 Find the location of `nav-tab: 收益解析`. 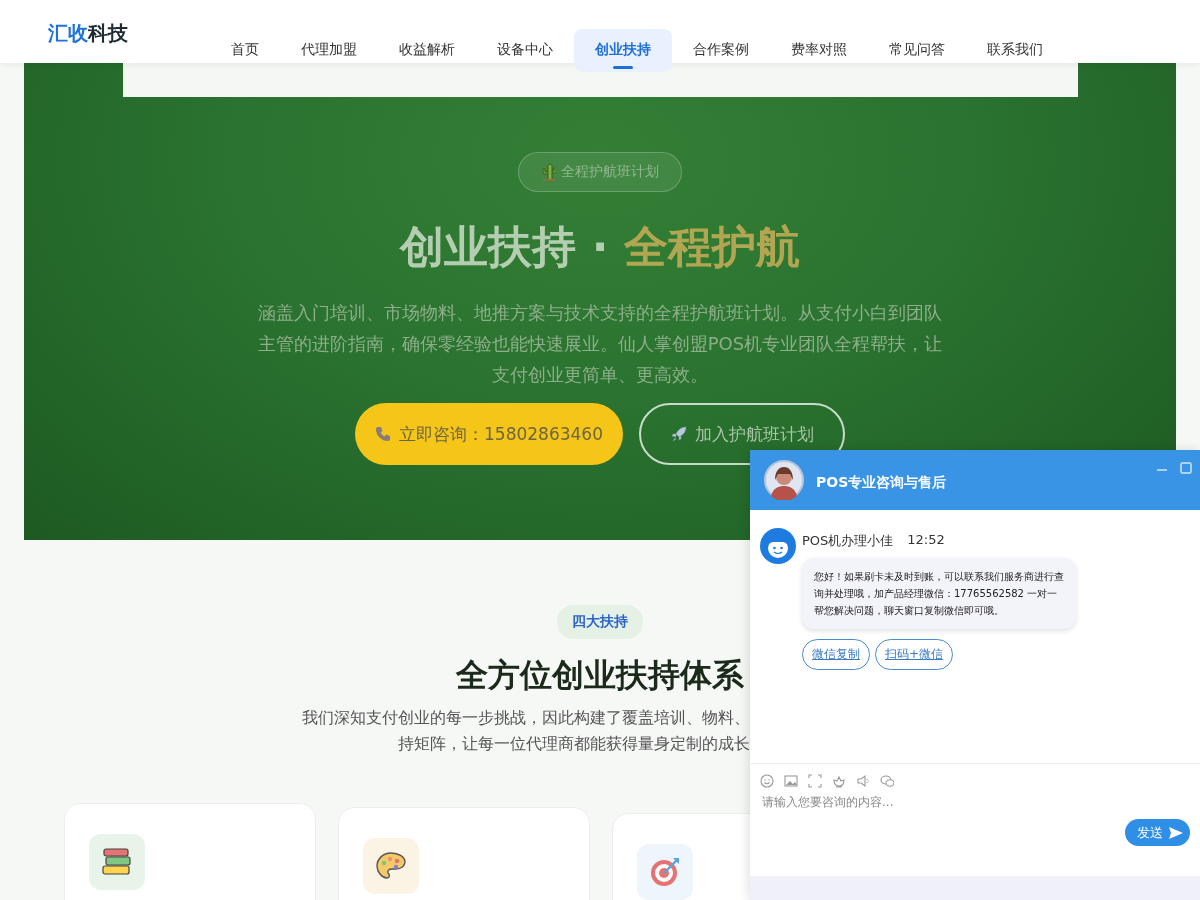

nav-tab: 收益解析 is located at coordinates (427, 50).